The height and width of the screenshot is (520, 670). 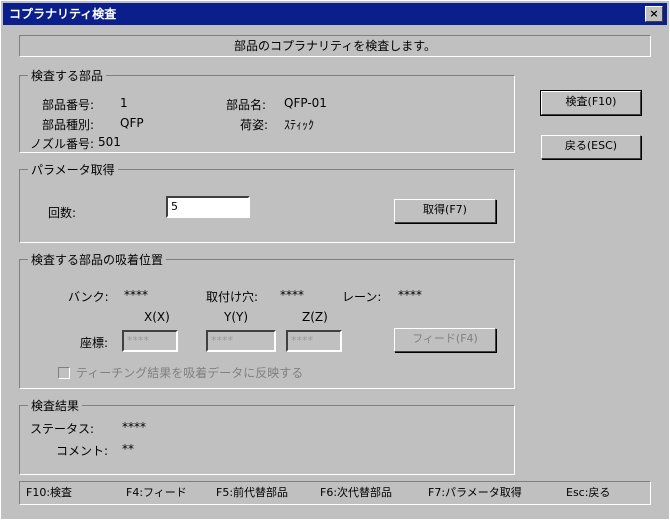 I want to click on param-group-title: パラメータ取得, so click(x=73, y=169).